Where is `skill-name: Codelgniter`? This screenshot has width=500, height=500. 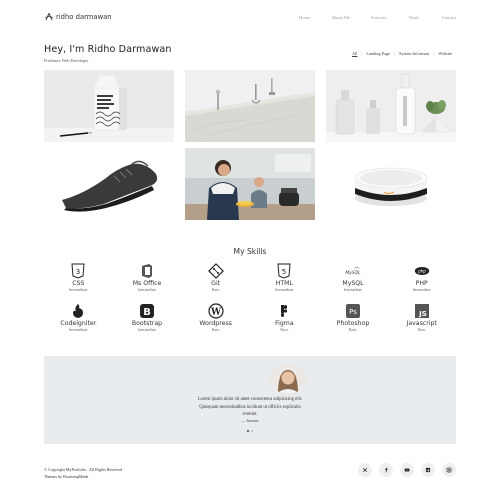
skill-name: Codelgniter is located at coordinates (78, 323).